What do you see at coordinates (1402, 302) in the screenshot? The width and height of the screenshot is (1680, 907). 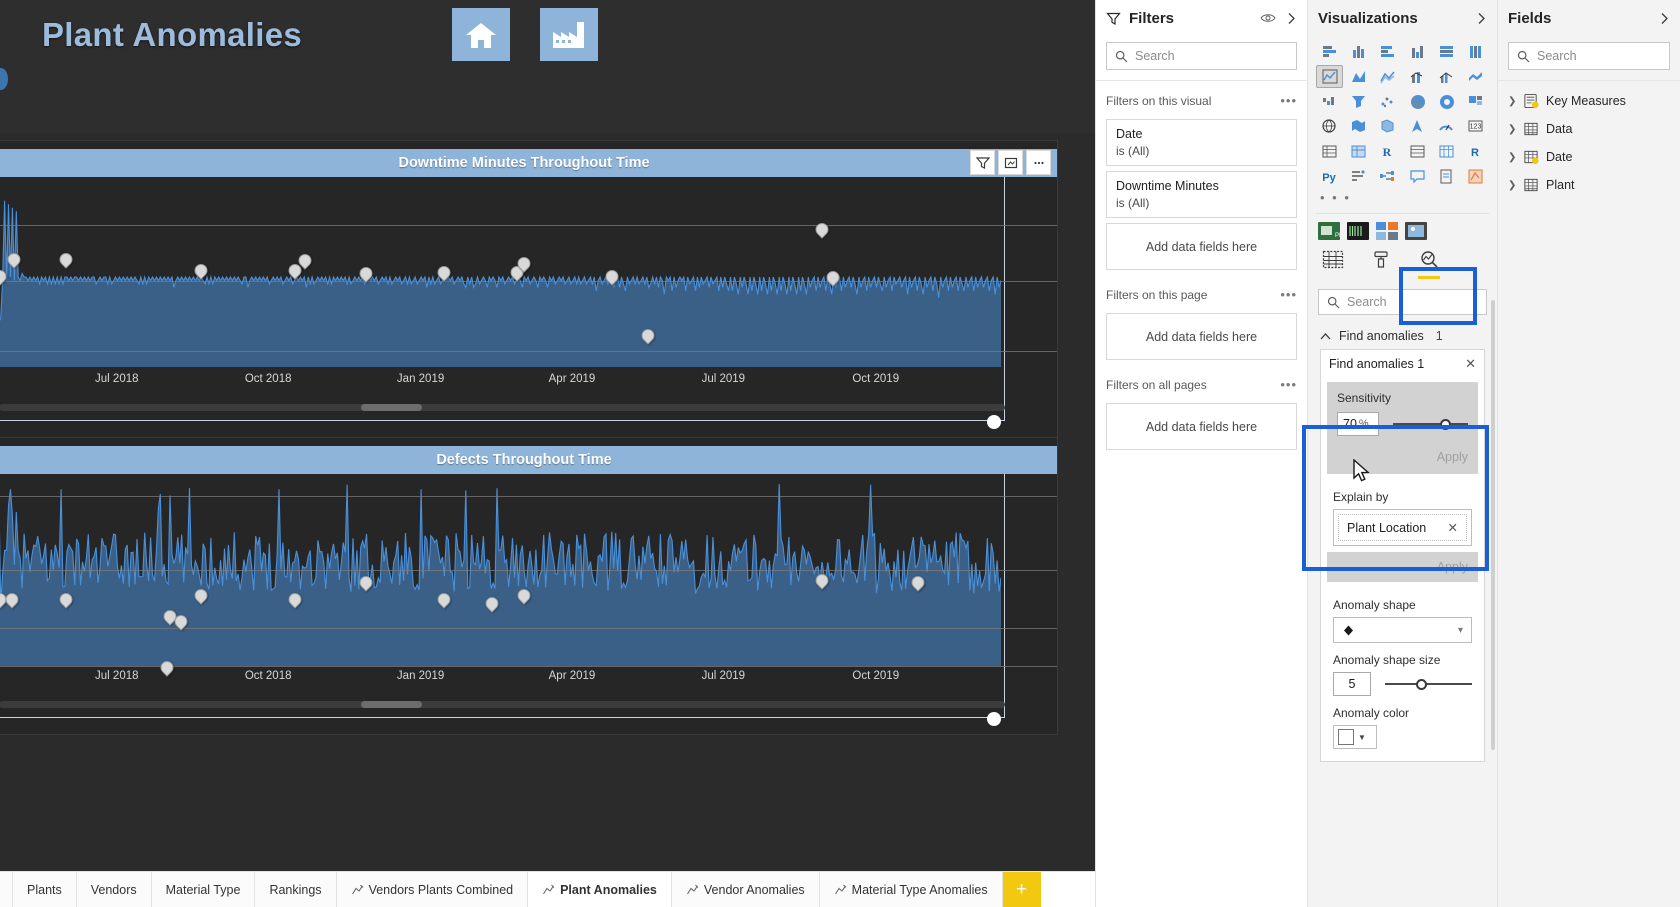 I see `analytics-search-input: Search` at bounding box center [1402, 302].